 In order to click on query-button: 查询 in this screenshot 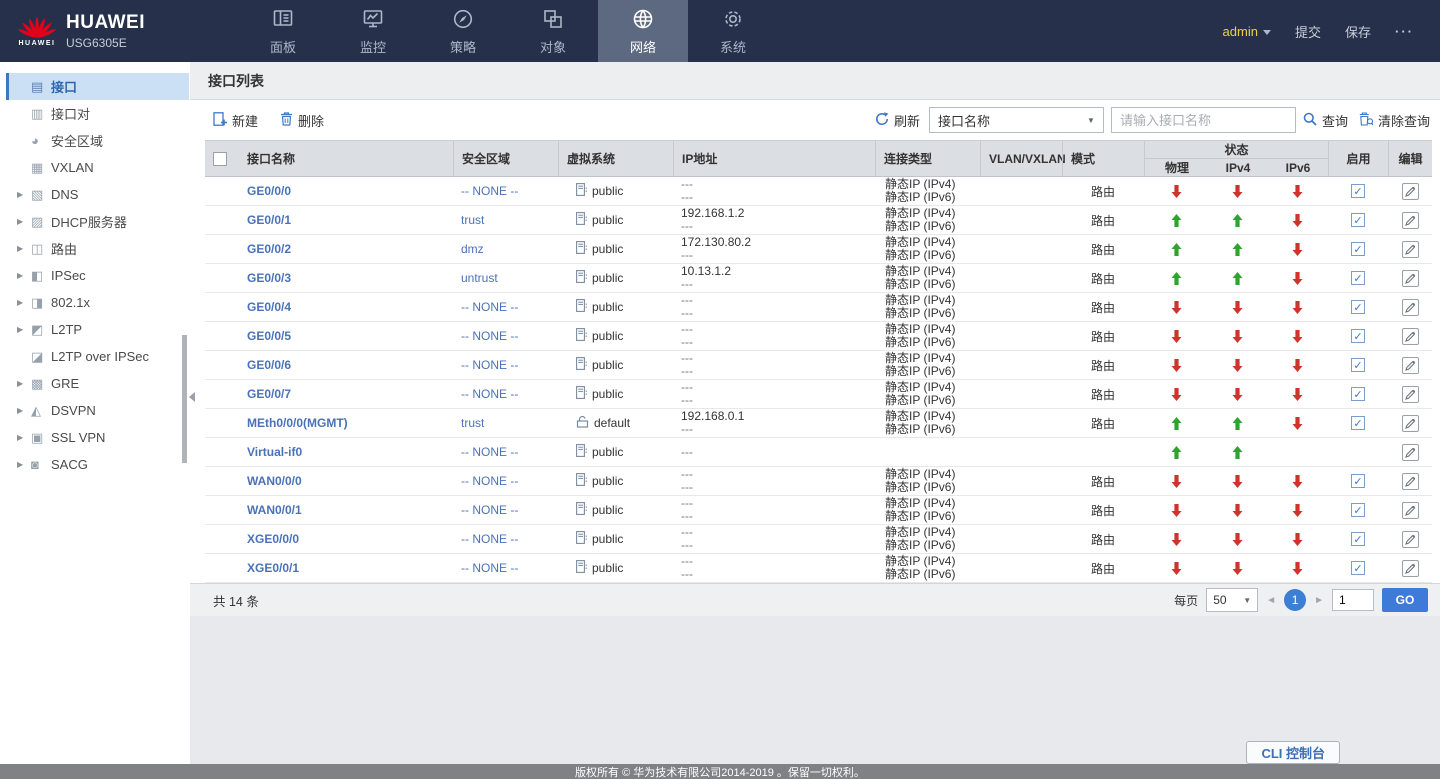, I will do `click(1325, 120)`.